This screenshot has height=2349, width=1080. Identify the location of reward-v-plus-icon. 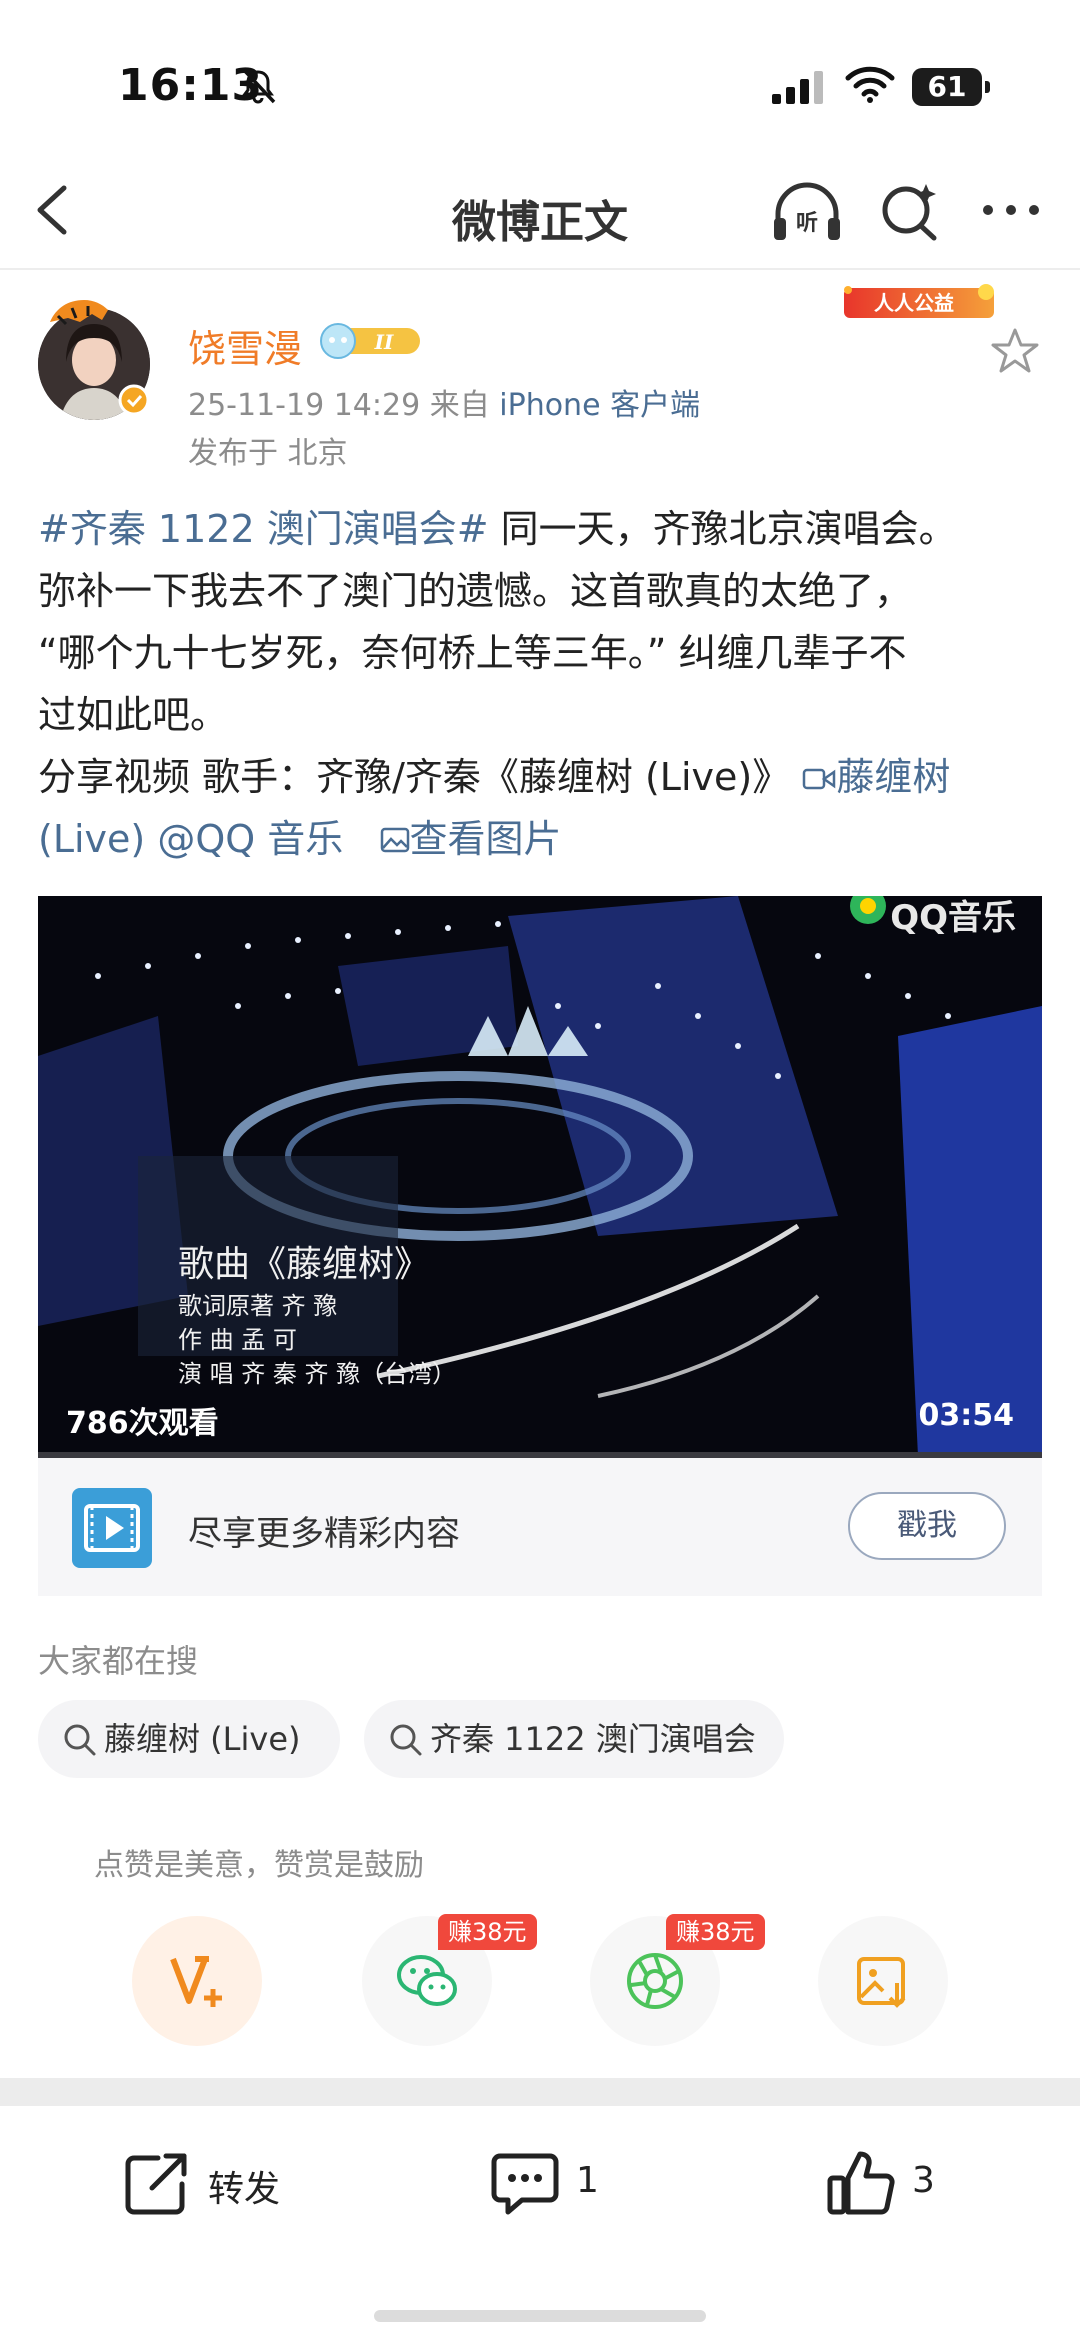
(196, 1981).